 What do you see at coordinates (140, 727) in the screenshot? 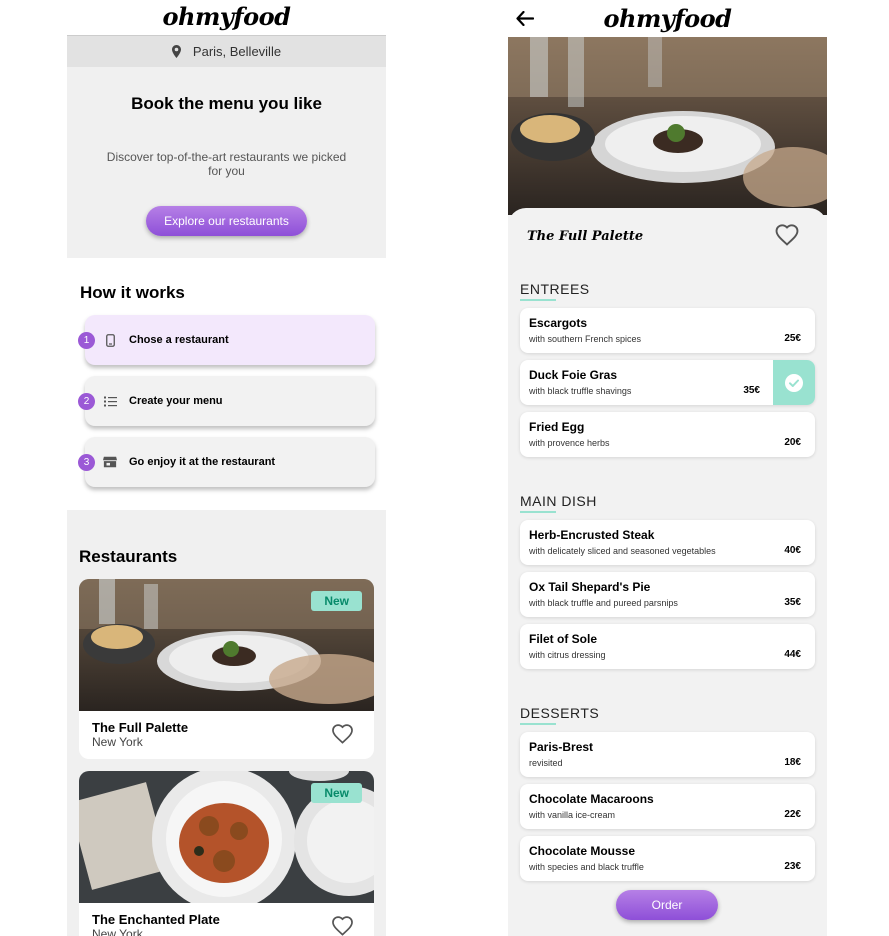
I see `restaurant-name: The Full Palette` at bounding box center [140, 727].